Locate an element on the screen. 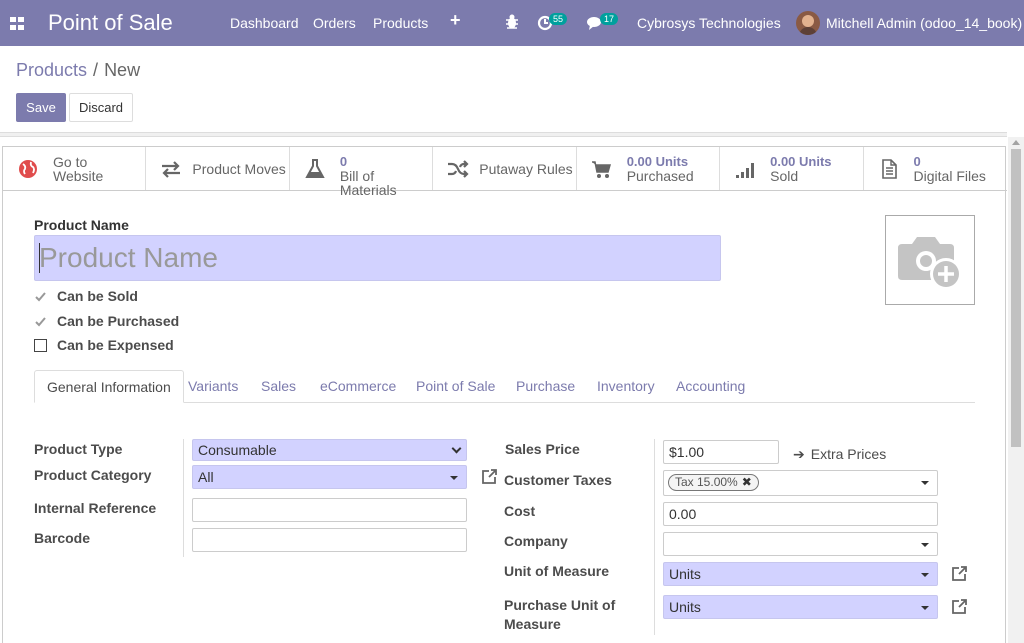  putaway-rules-button: Putaway Rules is located at coordinates (505, 168).